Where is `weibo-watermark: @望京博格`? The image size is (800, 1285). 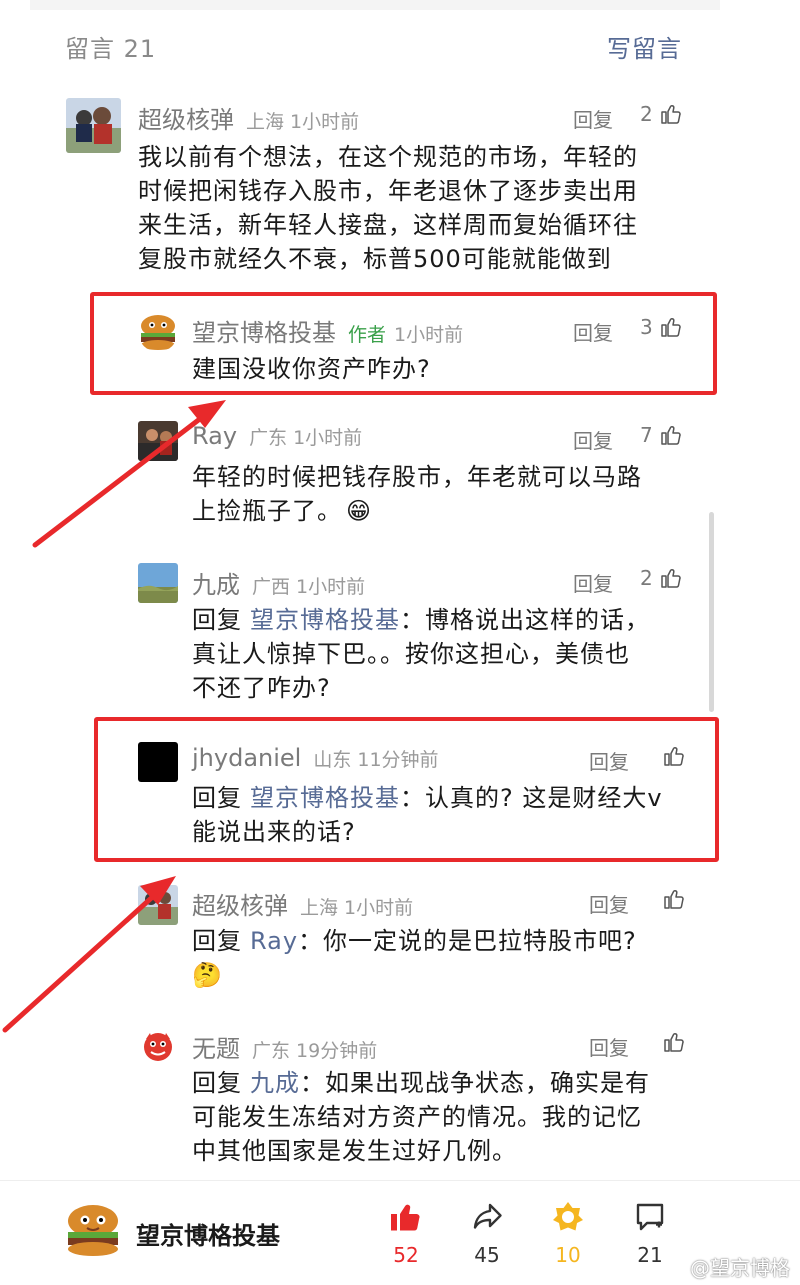
weibo-watermark: @望京博格 is located at coordinates (740, 1268).